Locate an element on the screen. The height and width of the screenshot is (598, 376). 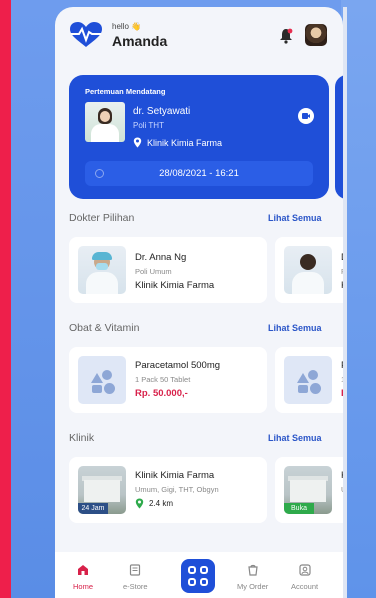
med-name-peek: P is located at coordinates (342, 365).